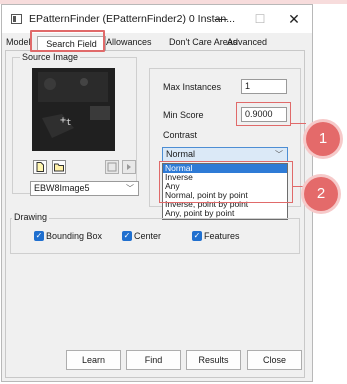 The height and width of the screenshot is (384, 347). I want to click on minimize-button: —, so click(221, 19).